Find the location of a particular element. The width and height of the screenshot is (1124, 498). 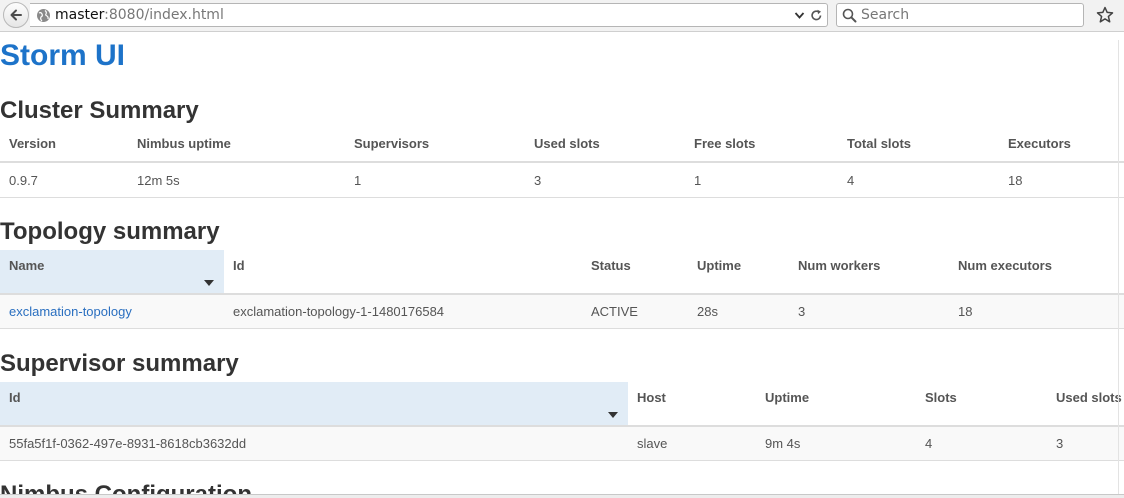

column-header-slots: Slots is located at coordinates (981, 404).